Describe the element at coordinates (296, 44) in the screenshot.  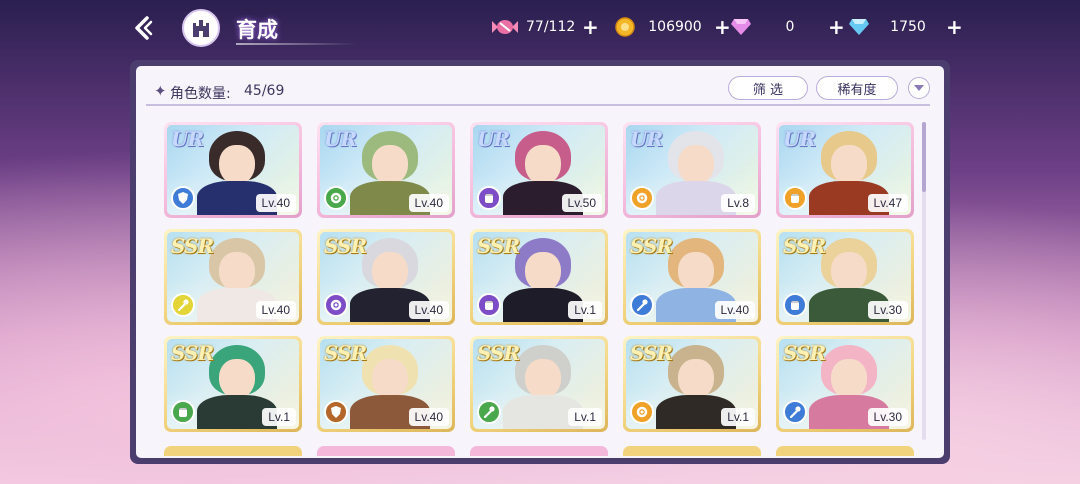
I see `title-decoration` at that location.